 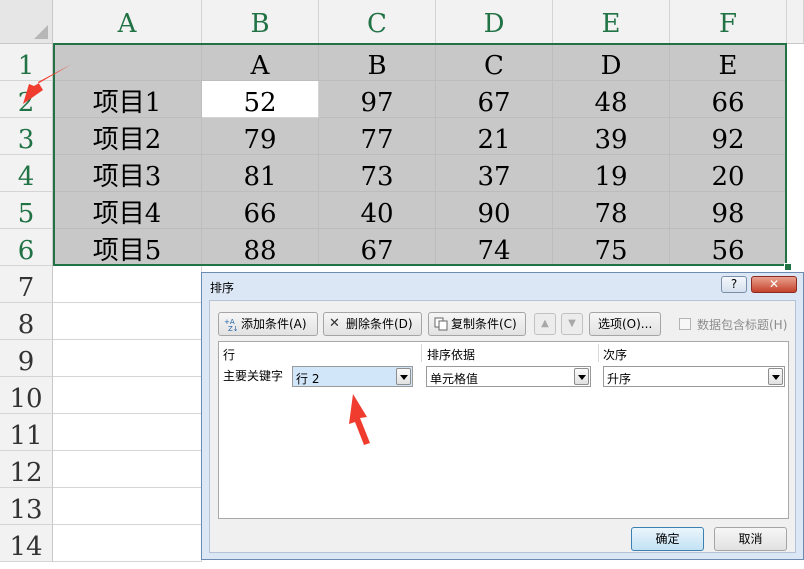 What do you see at coordinates (377, 99) in the screenshot?
I see `cell-c2: 97` at bounding box center [377, 99].